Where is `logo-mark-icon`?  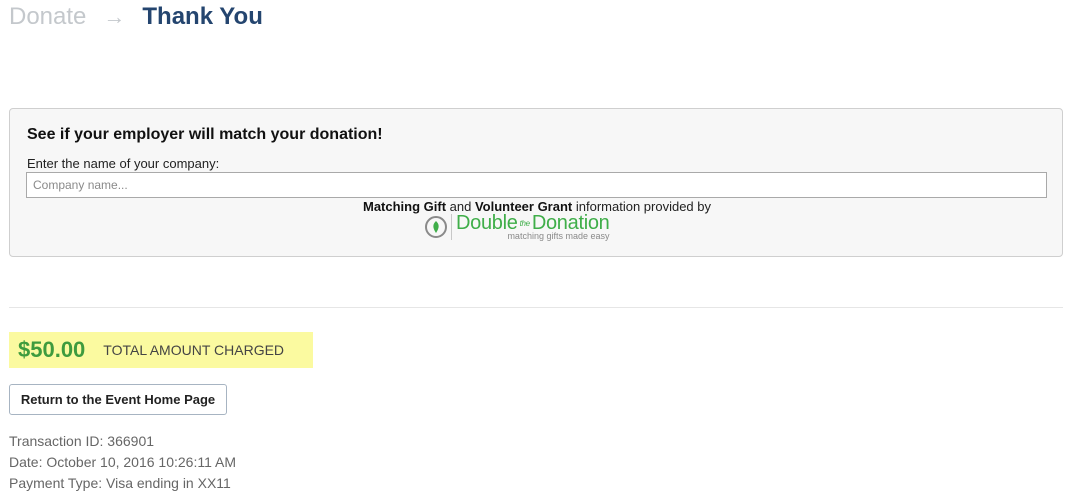
logo-mark-icon is located at coordinates (436, 227).